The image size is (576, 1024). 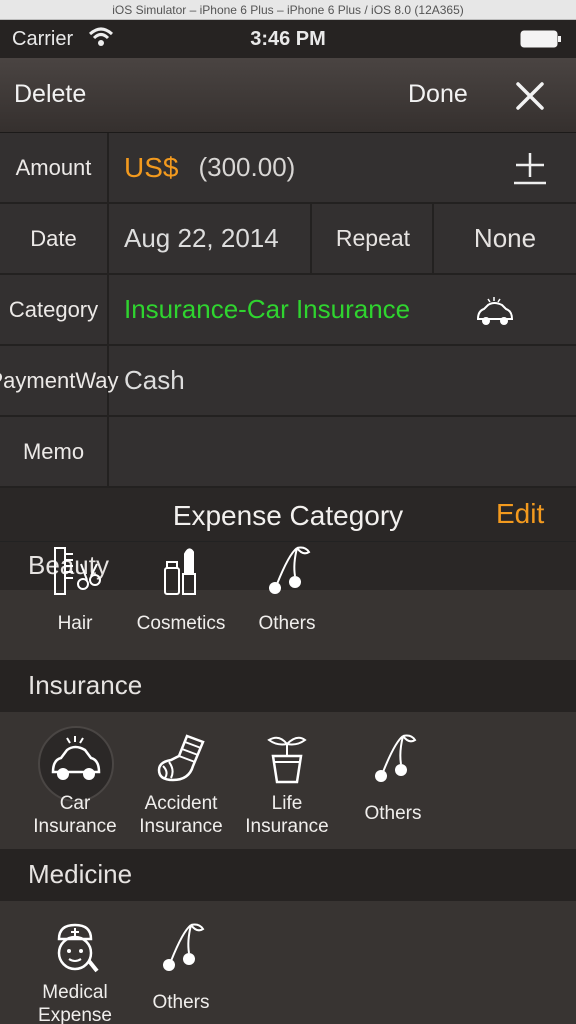 I want to click on category-medical-expense: Medical Expense, so click(x=75, y=972).